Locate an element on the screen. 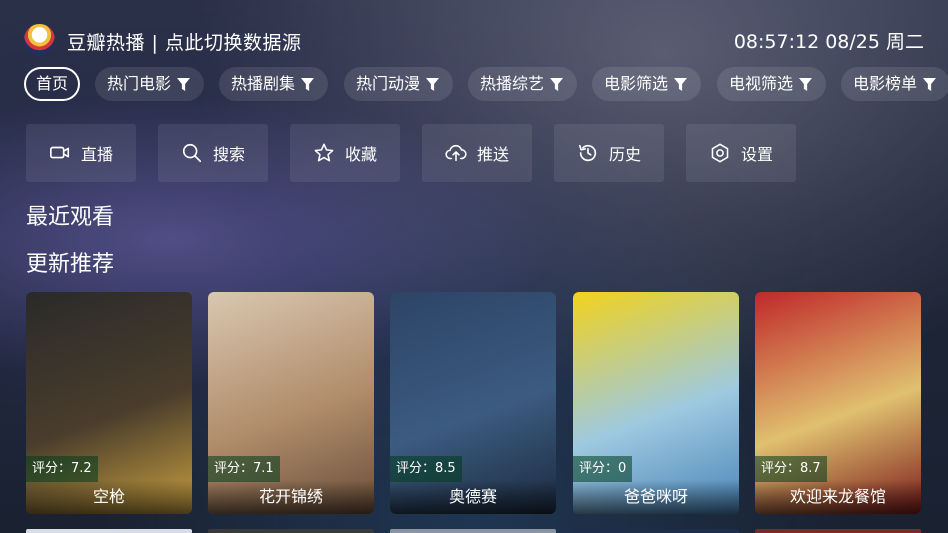  poster-card: 评分：0 爸爸咪呀 is located at coordinates (656, 403).